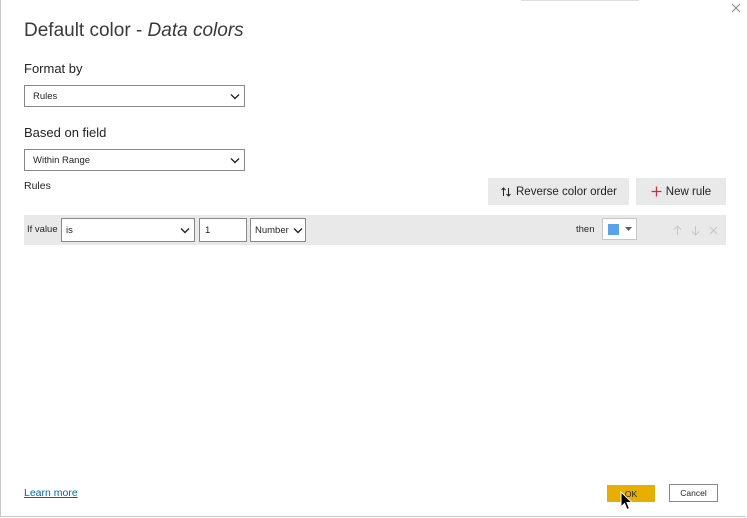 The width and height of the screenshot is (747, 518). What do you see at coordinates (613, 229) in the screenshot?
I see `color-swatch` at bounding box center [613, 229].